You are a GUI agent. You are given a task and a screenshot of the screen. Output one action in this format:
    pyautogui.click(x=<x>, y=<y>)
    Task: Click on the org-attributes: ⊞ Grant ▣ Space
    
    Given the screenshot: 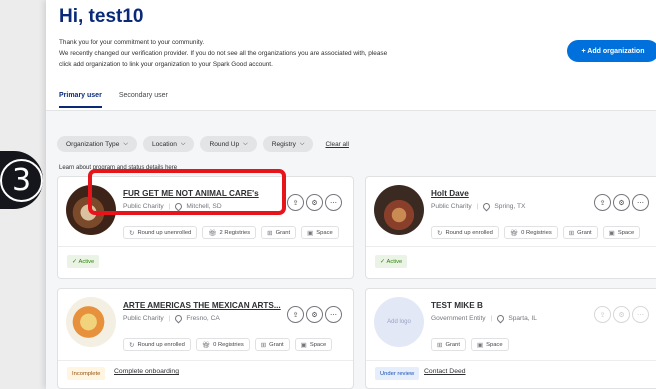 What is the action you would take?
    pyautogui.click(x=472, y=344)
    